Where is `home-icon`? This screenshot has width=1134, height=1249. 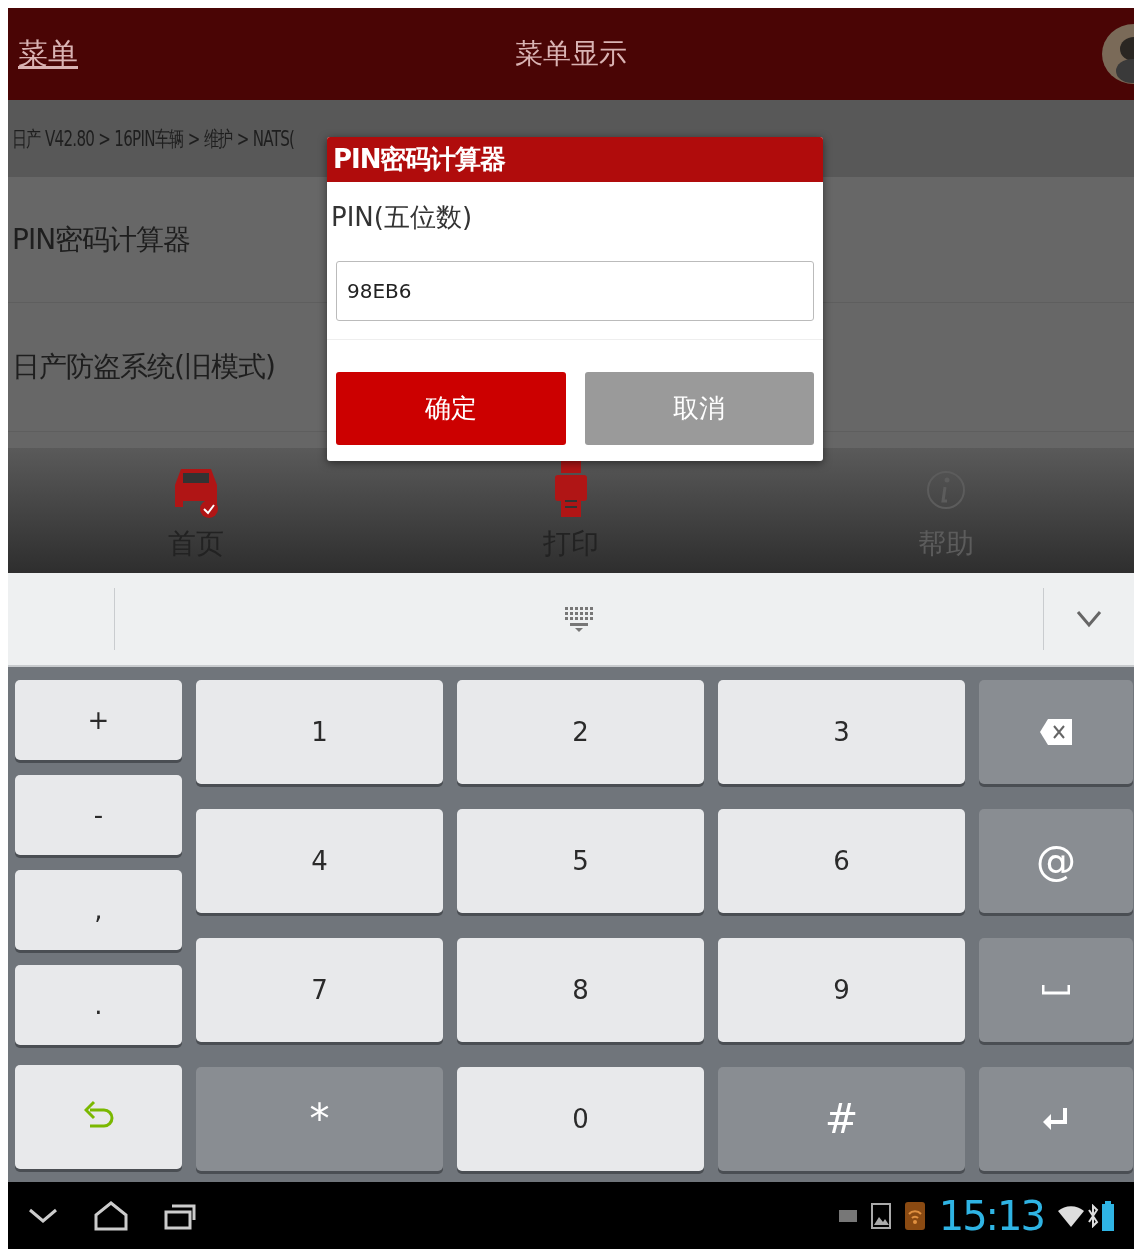
home-icon is located at coordinates (111, 1215).